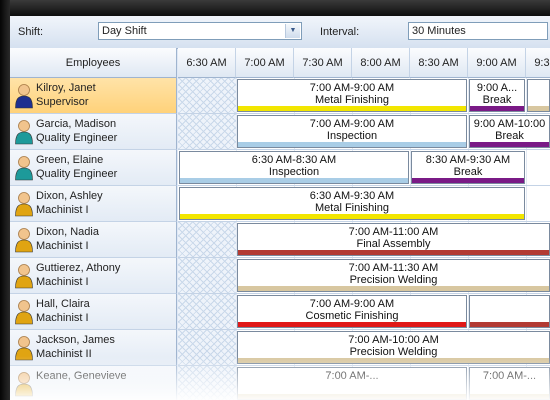  I want to click on appointment-time: 6:30 AM-8:30 AM, so click(294, 160).